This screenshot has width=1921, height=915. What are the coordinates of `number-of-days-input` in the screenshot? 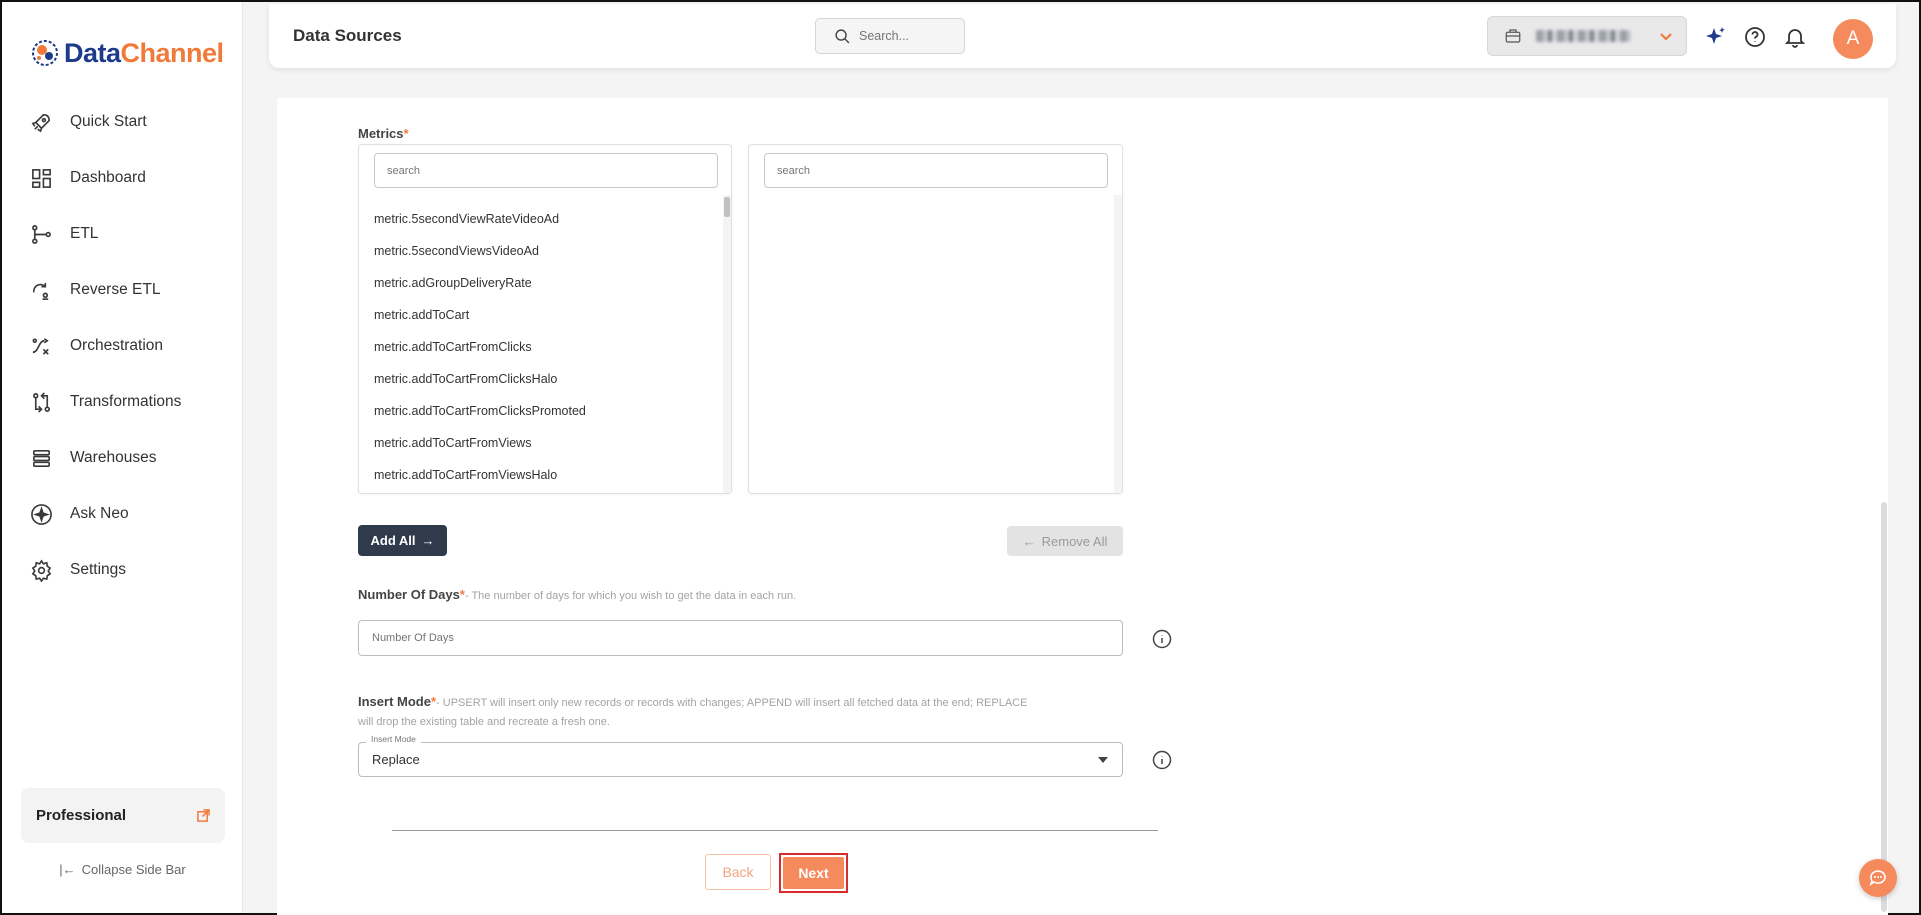 It's located at (740, 638).